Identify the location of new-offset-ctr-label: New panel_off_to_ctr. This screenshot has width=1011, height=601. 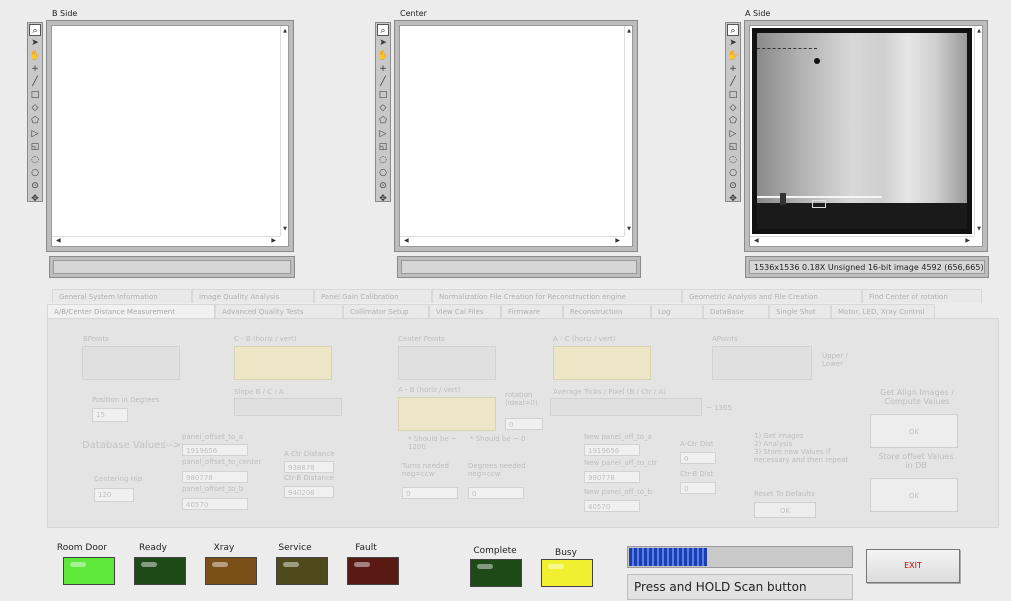
(621, 463).